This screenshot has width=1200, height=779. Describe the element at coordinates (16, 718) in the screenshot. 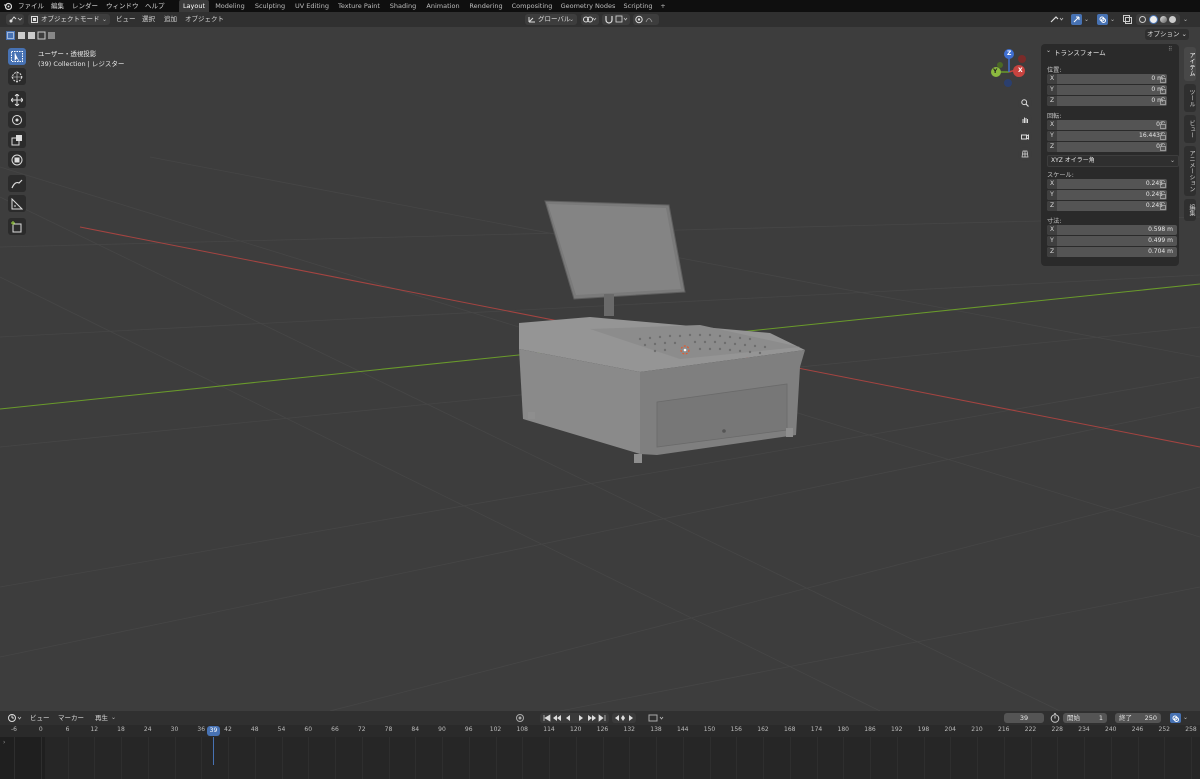

I see `timeline-editor-icon` at that location.